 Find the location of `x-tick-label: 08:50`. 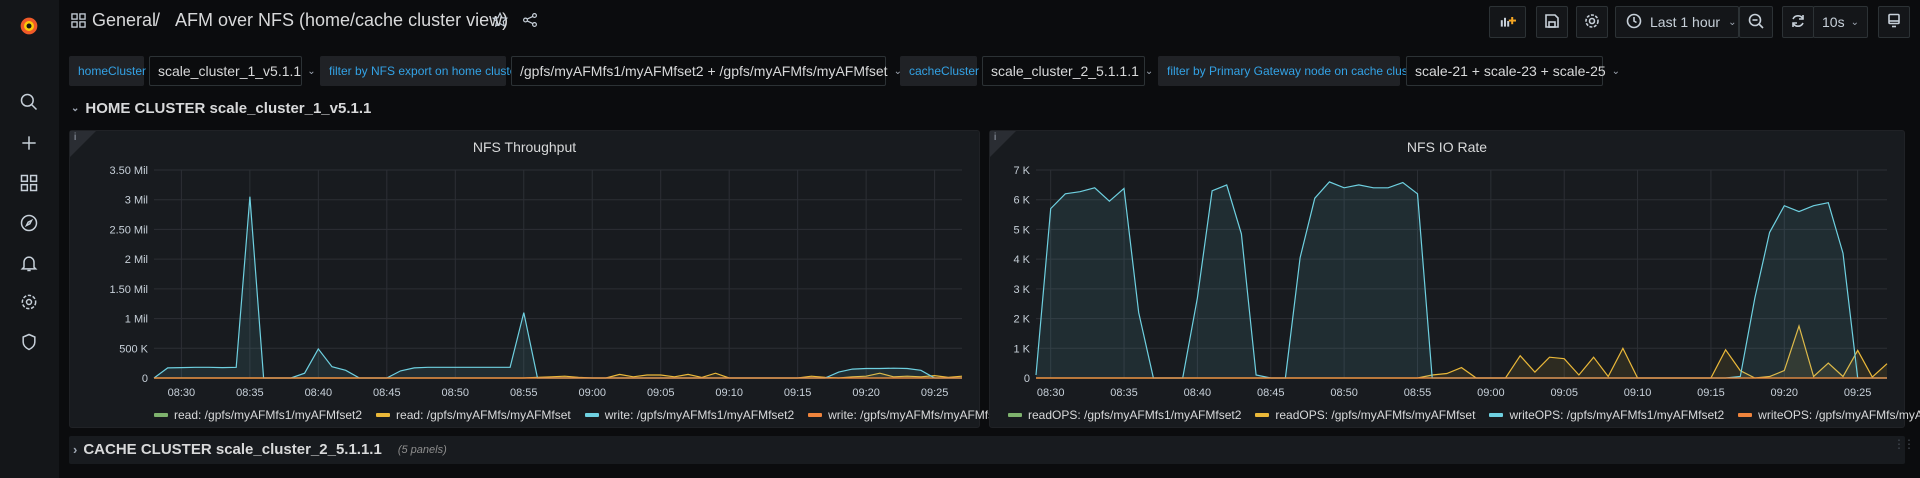

x-tick-label: 08:50 is located at coordinates (456, 393).